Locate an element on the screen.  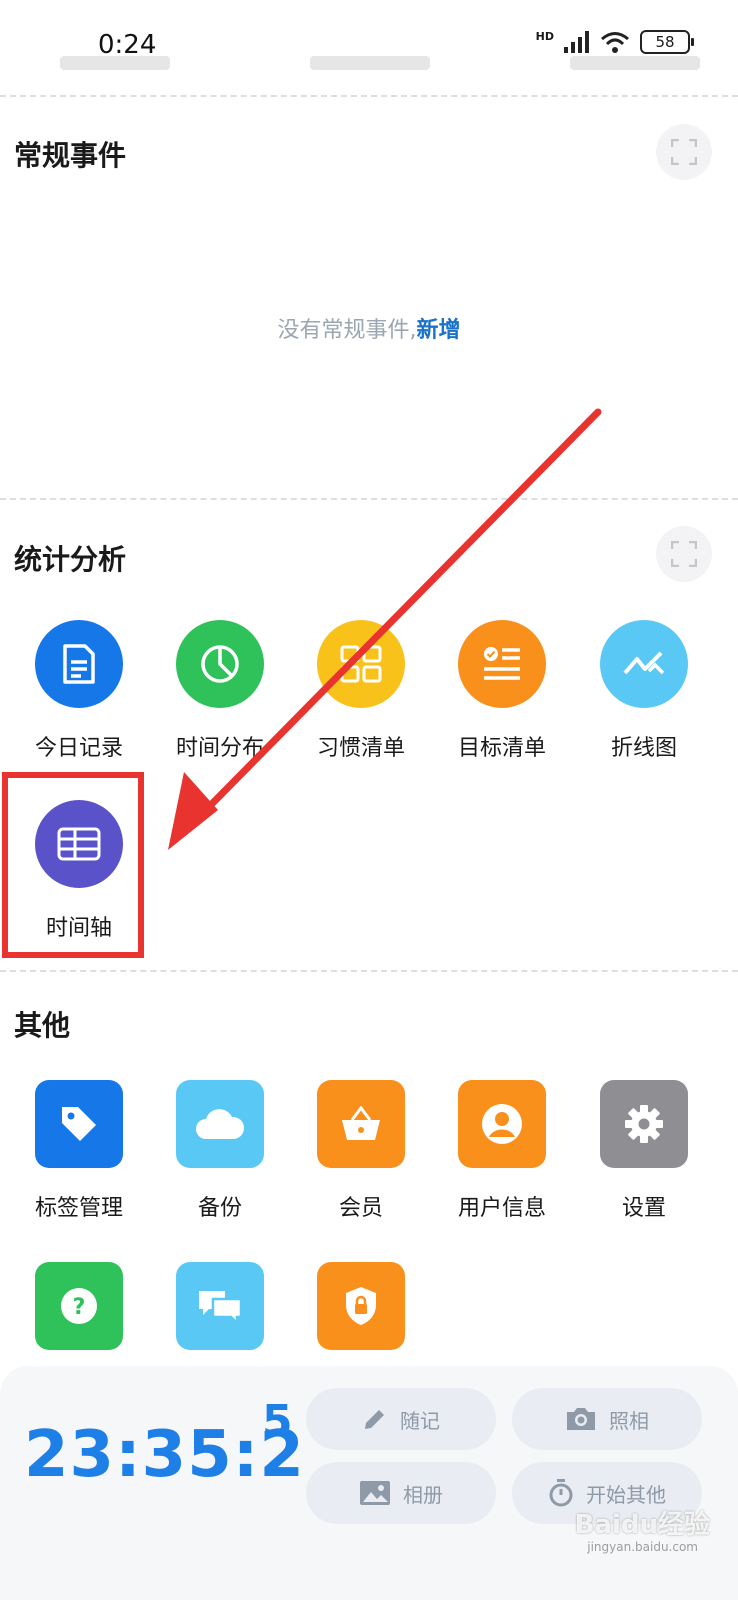
faded-top-tabs is located at coordinates (380, 63).